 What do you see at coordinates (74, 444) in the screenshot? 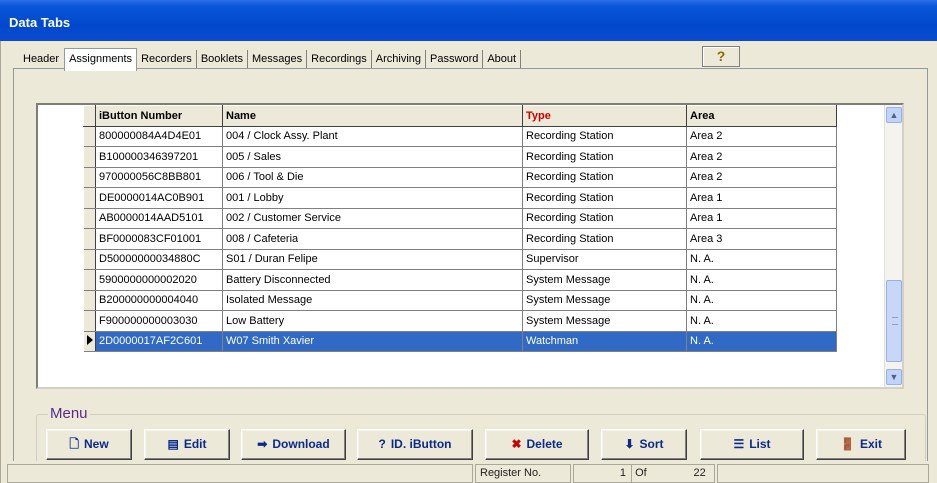
I see `new-document-icon: 🗋` at bounding box center [74, 444].